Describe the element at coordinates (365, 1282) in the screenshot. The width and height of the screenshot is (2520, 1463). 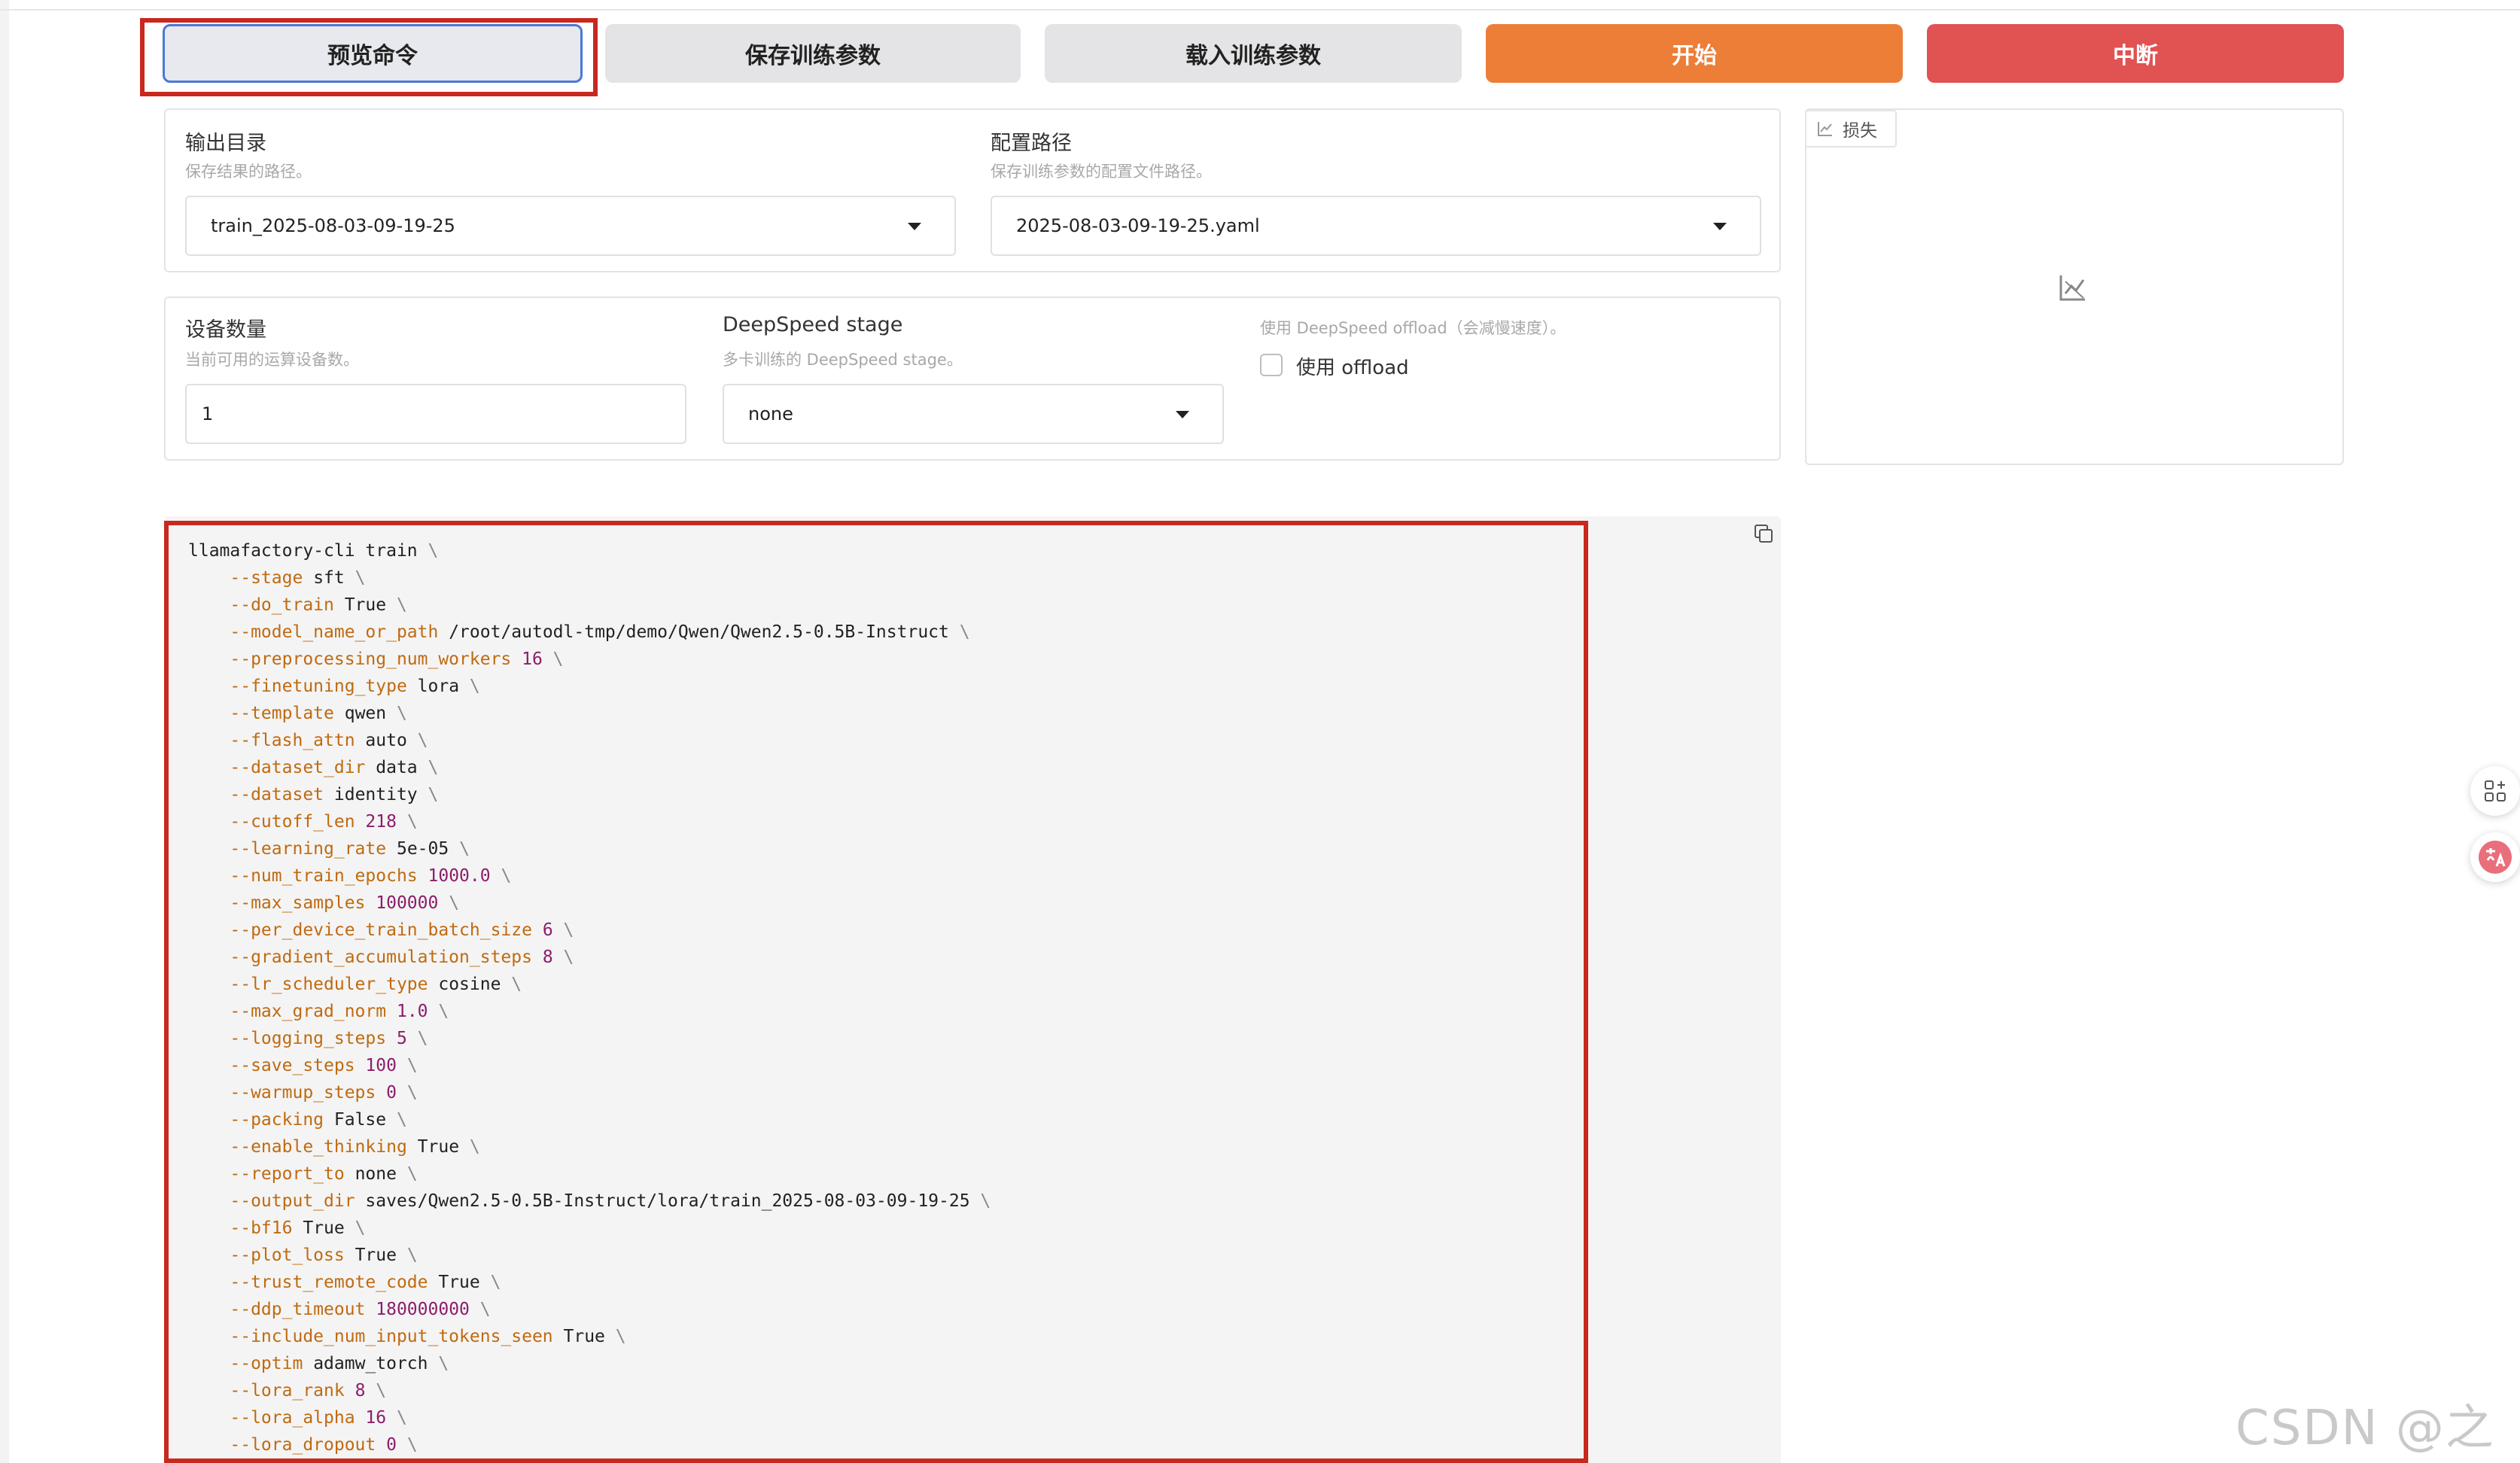
I see `command-arg-line: --trust_remote_code True \` at that location.